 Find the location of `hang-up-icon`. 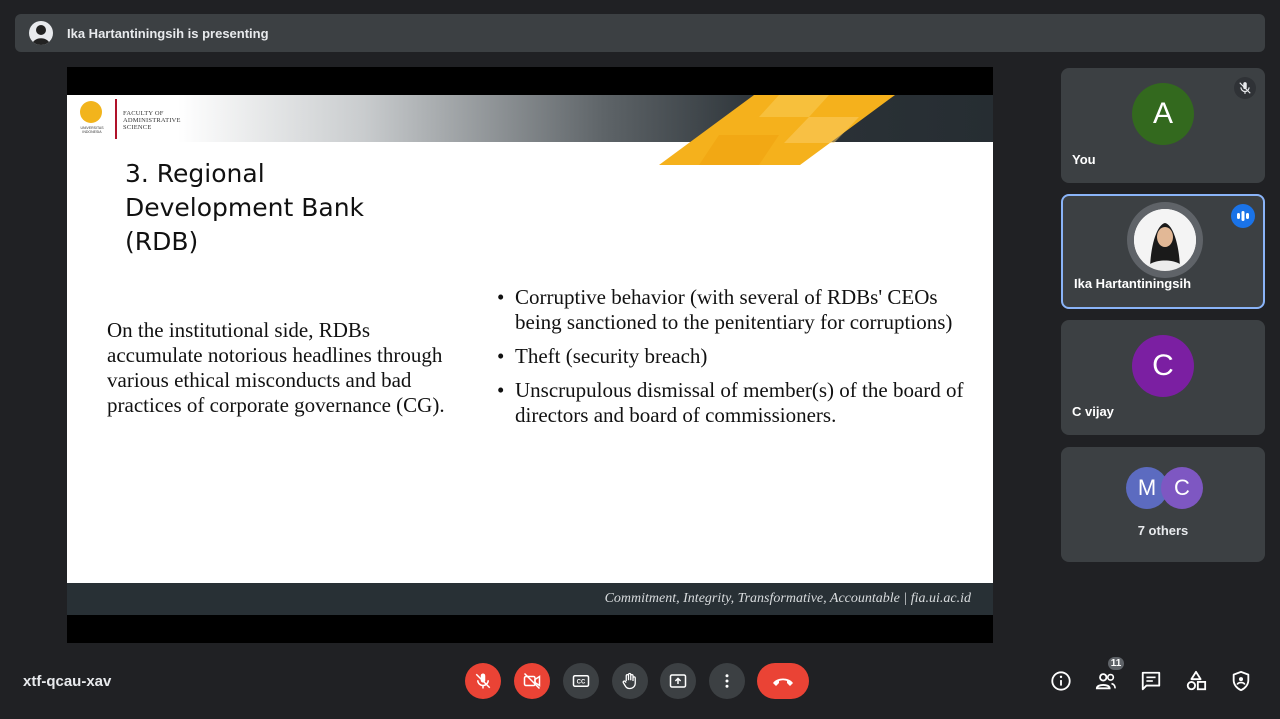

hang-up-icon is located at coordinates (783, 682).